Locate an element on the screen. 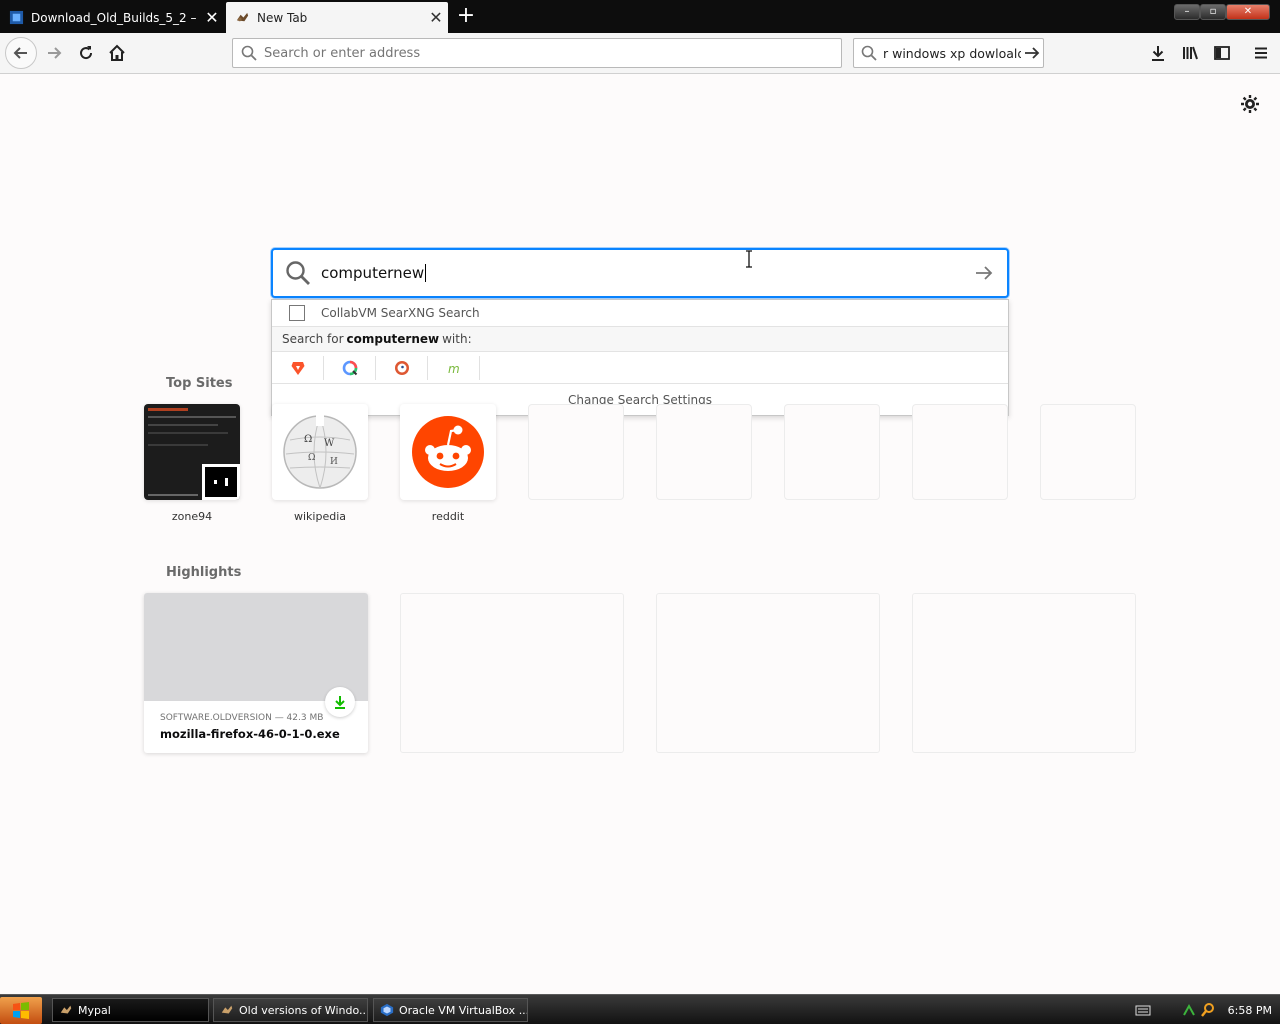 This screenshot has height=1024, width=1280. top-site-wikipedia: Ω W Ω И wikipedia is located at coordinates (320, 463).